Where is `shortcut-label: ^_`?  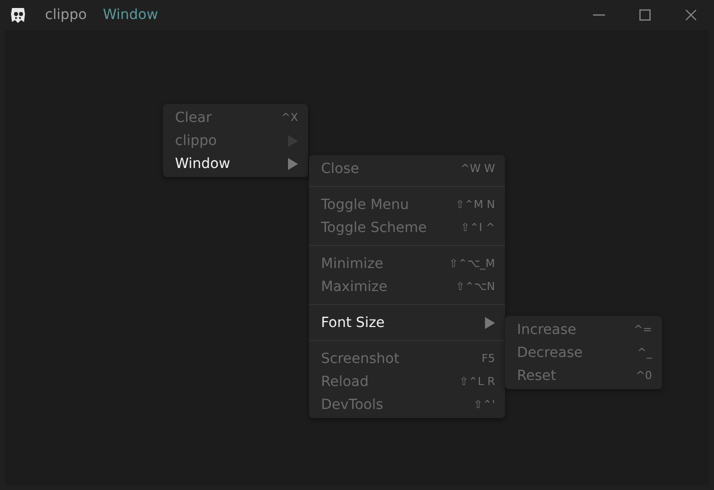 shortcut-label: ^_ is located at coordinates (644, 352).